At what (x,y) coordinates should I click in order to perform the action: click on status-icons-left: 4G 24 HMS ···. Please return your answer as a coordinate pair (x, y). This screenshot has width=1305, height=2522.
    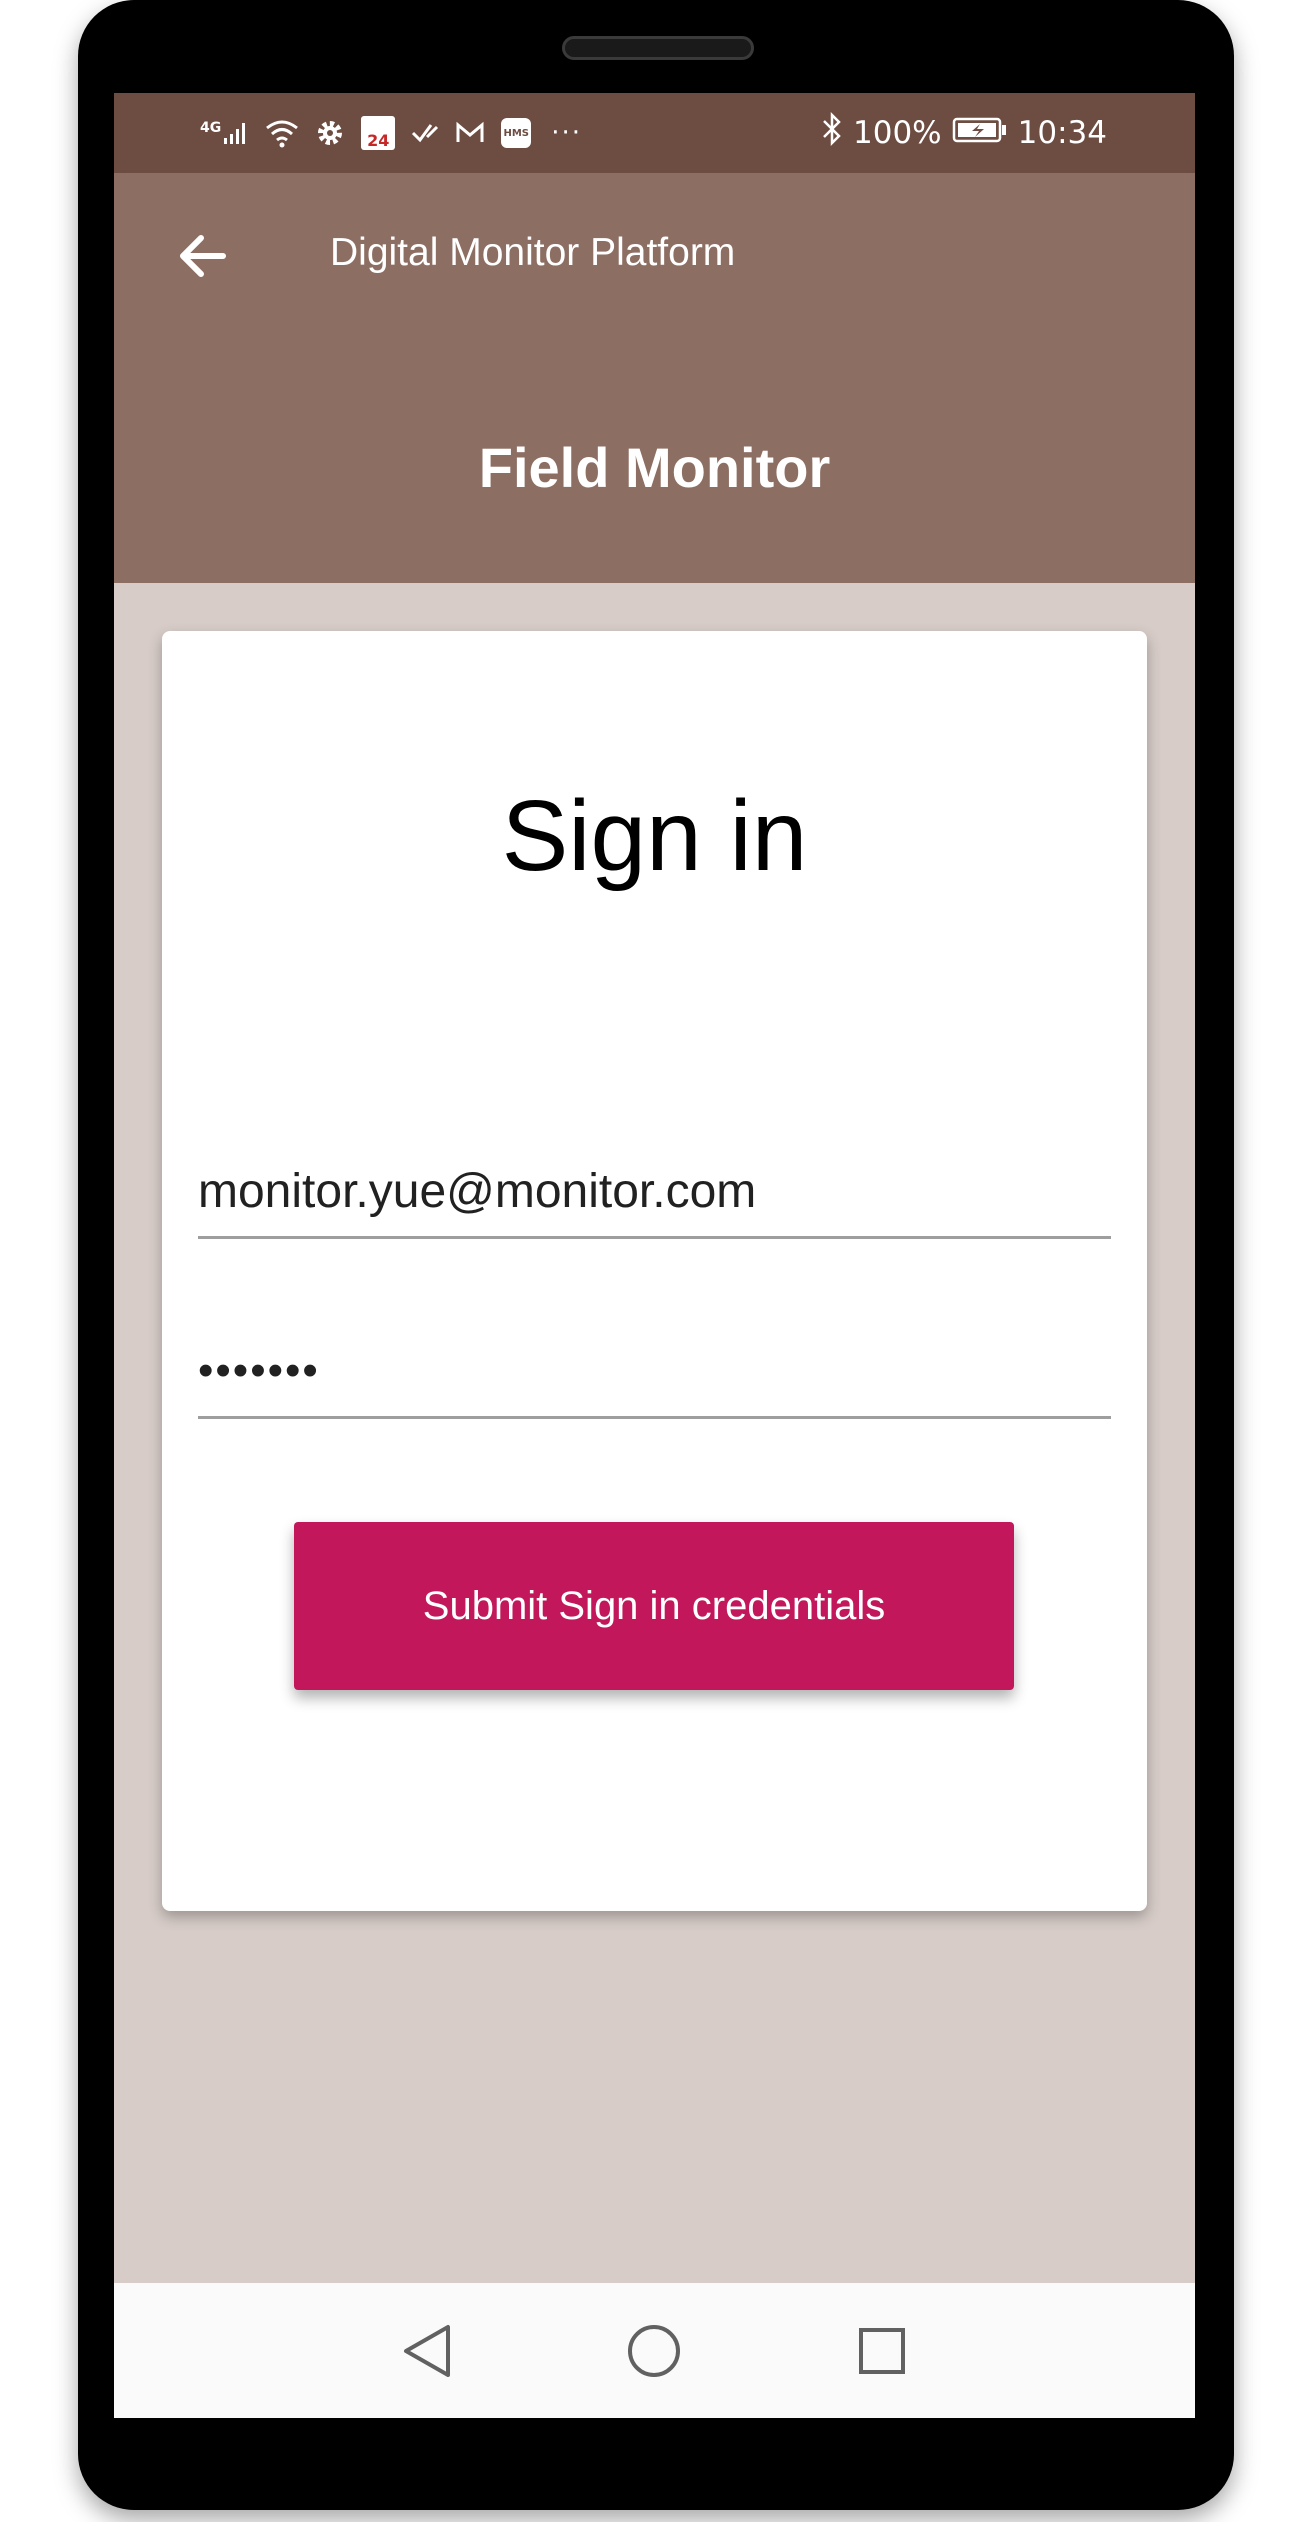
    Looking at the image, I should click on (391, 133).